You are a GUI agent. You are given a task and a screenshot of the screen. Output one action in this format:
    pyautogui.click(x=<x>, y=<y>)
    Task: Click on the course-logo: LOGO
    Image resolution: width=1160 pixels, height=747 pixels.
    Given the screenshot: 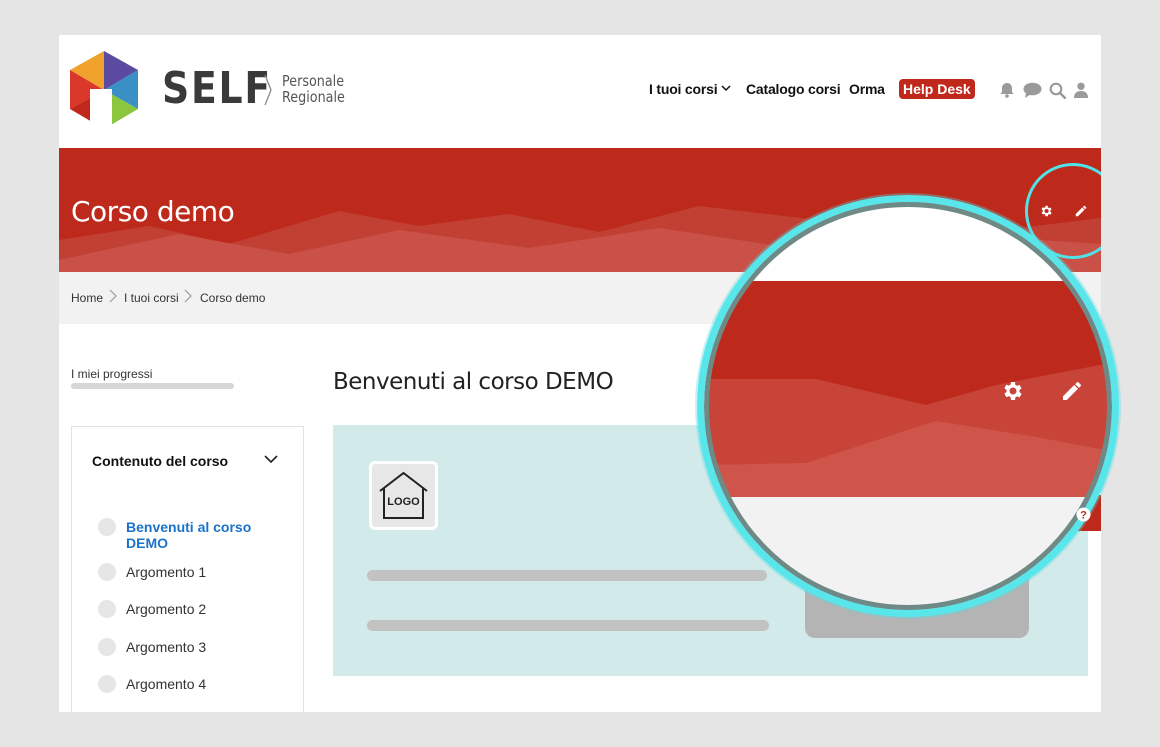 What is the action you would take?
    pyautogui.click(x=403, y=495)
    